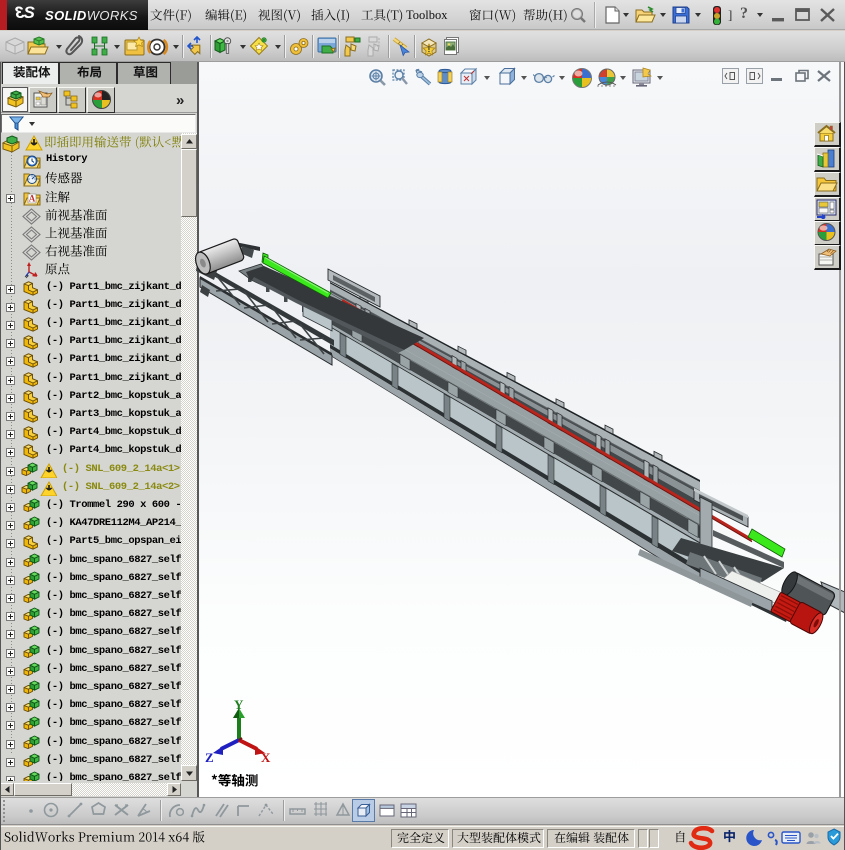  Describe the element at coordinates (266, 757) in the screenshot. I see `svg-text: X` at that location.